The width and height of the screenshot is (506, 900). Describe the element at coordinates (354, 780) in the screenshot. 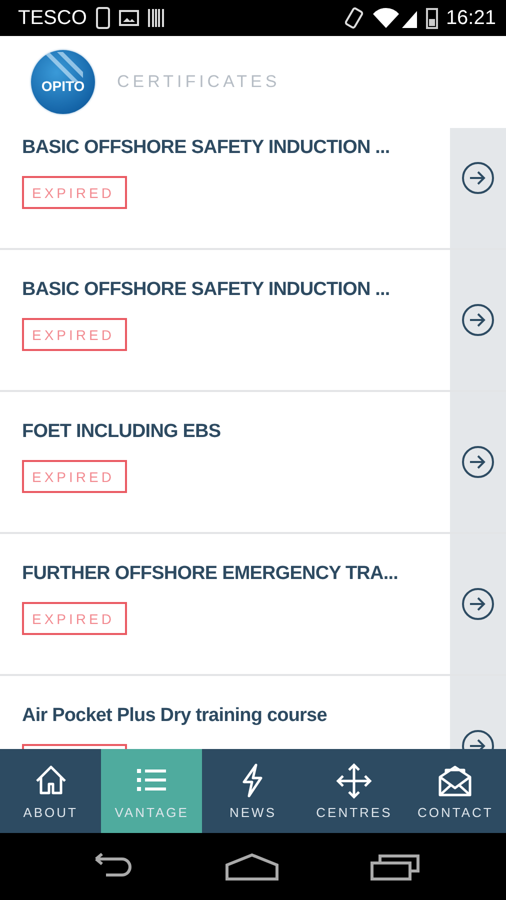

I see `move-arrows-icon` at that location.